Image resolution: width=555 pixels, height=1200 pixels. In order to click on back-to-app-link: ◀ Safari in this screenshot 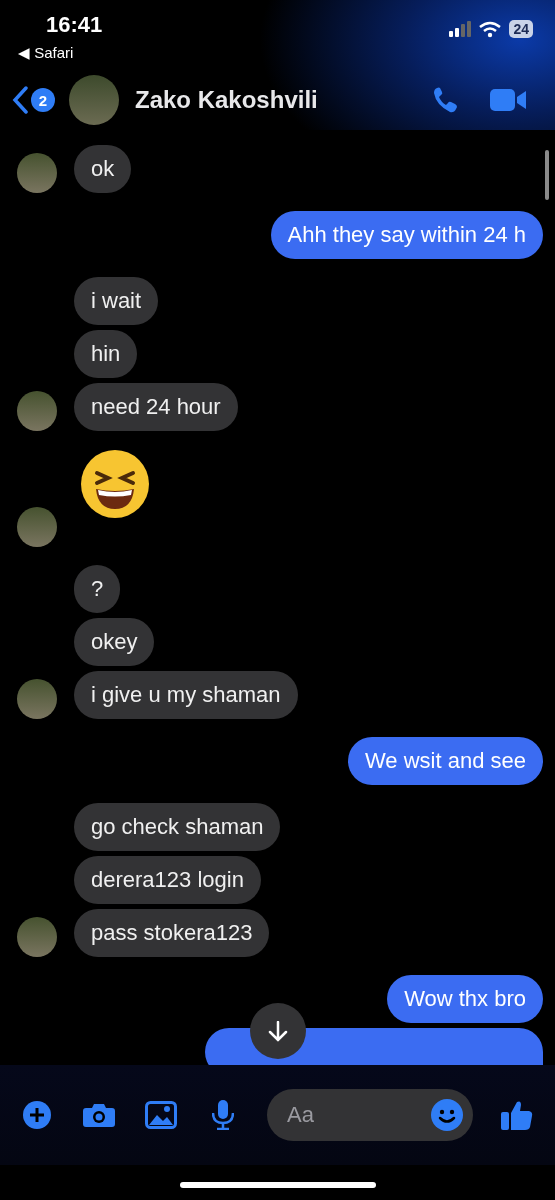, I will do `click(46, 53)`.